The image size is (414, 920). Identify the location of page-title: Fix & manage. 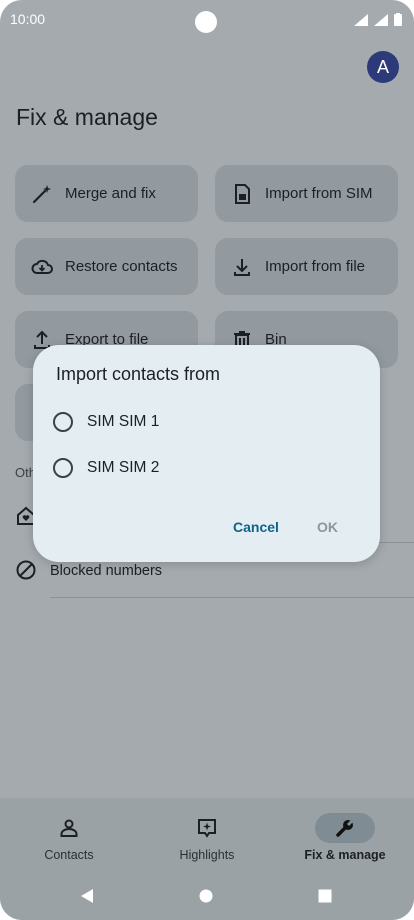
(87, 117).